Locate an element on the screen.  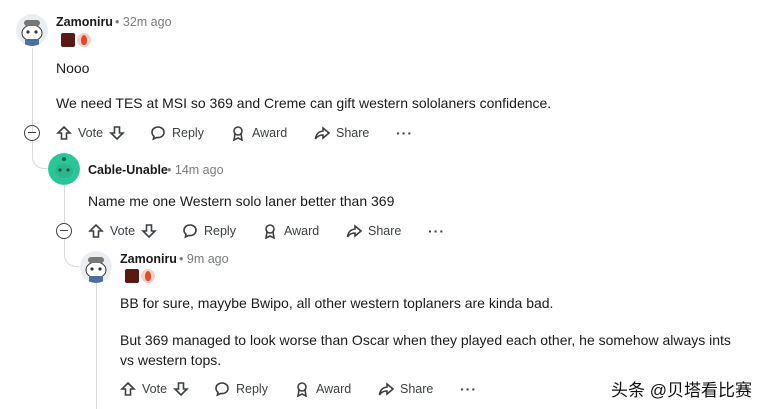
comment-paragraph: Nooo is located at coordinates (73, 68).